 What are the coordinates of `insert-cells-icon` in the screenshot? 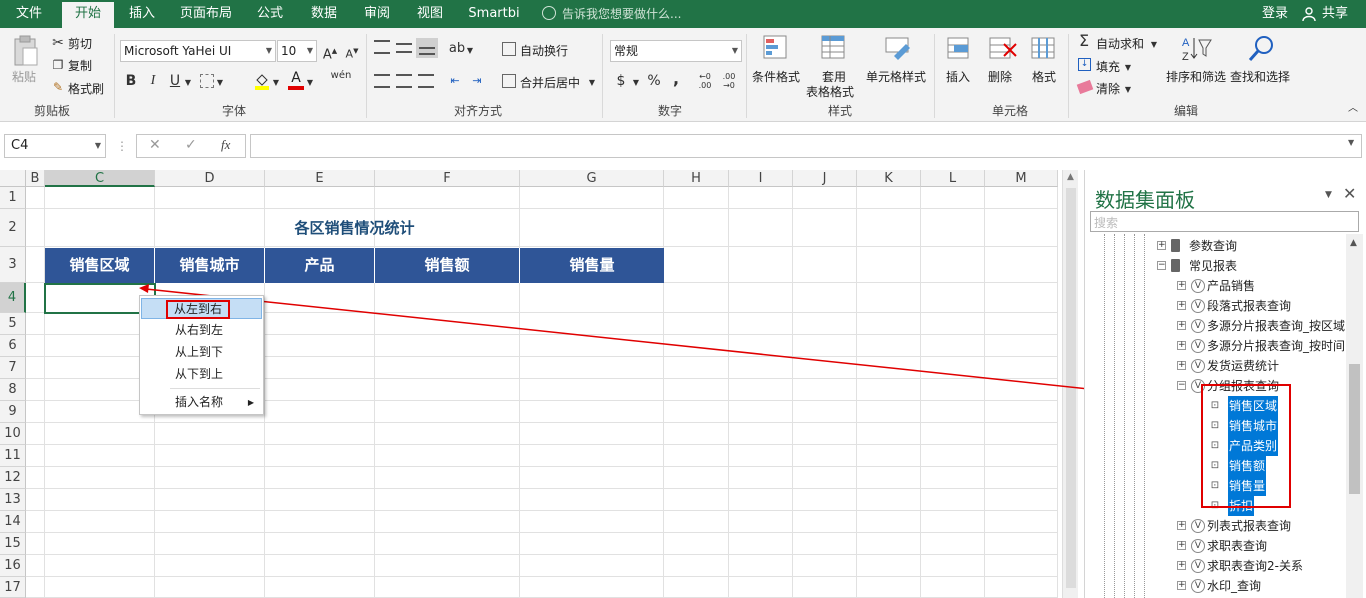 It's located at (959, 49).